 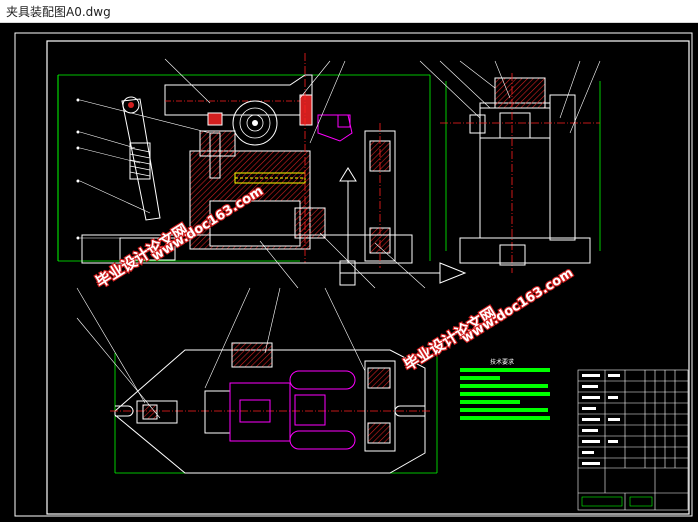 What do you see at coordinates (349, 11) in the screenshot?
I see `window-title-bar: 夹具装配图A0.dwg` at bounding box center [349, 11].